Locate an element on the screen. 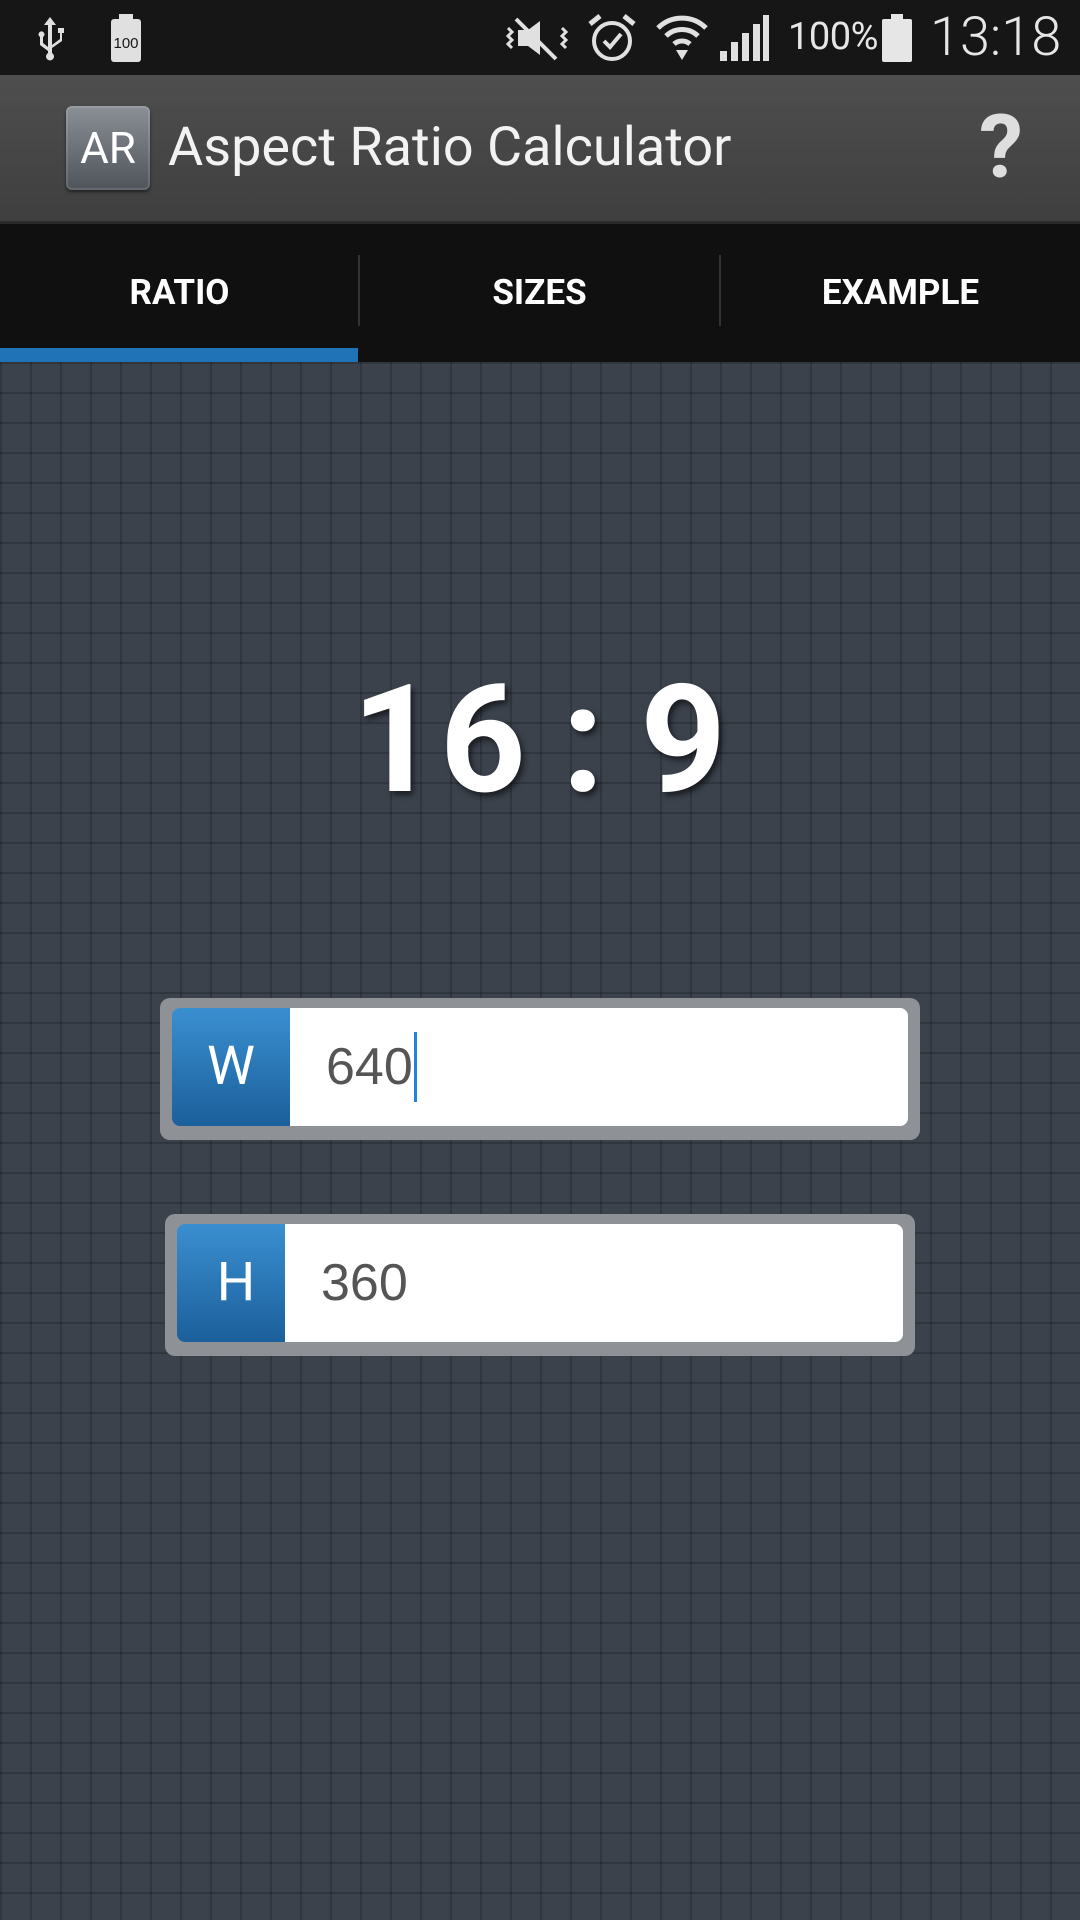 This screenshot has height=1920, width=1080. width-input: 640 is located at coordinates (599, 1067).